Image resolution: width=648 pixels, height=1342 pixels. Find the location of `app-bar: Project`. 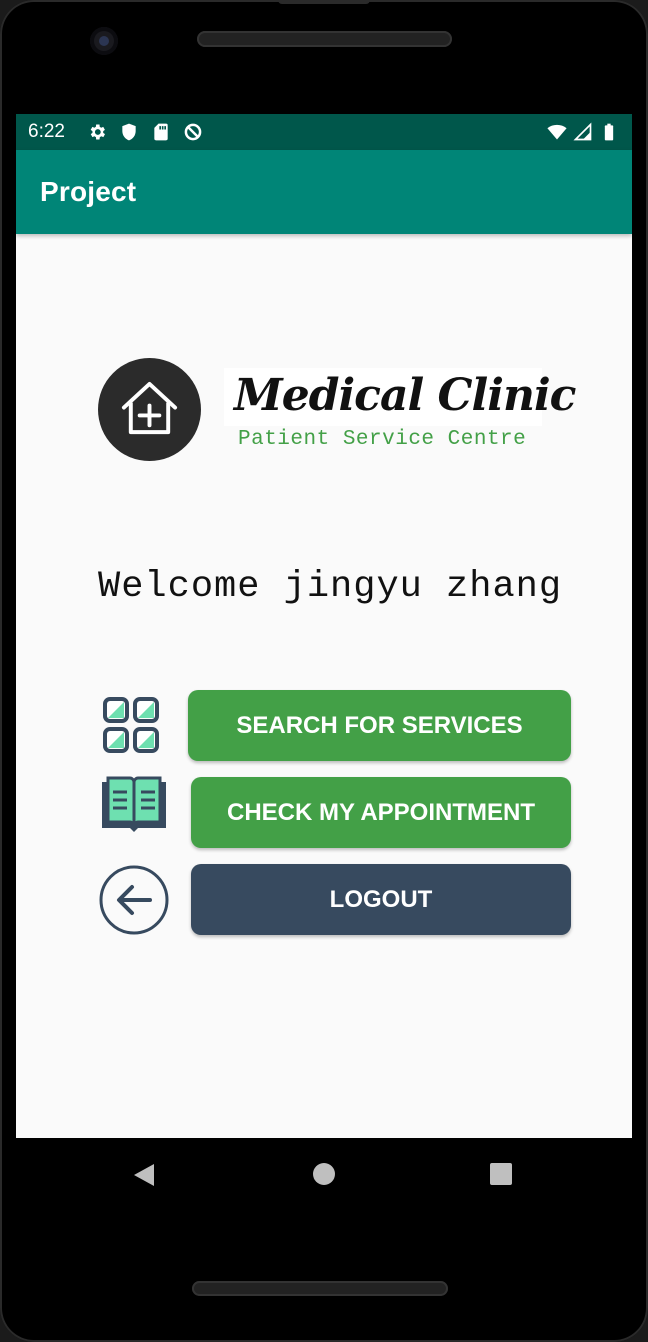

app-bar: Project is located at coordinates (324, 192).